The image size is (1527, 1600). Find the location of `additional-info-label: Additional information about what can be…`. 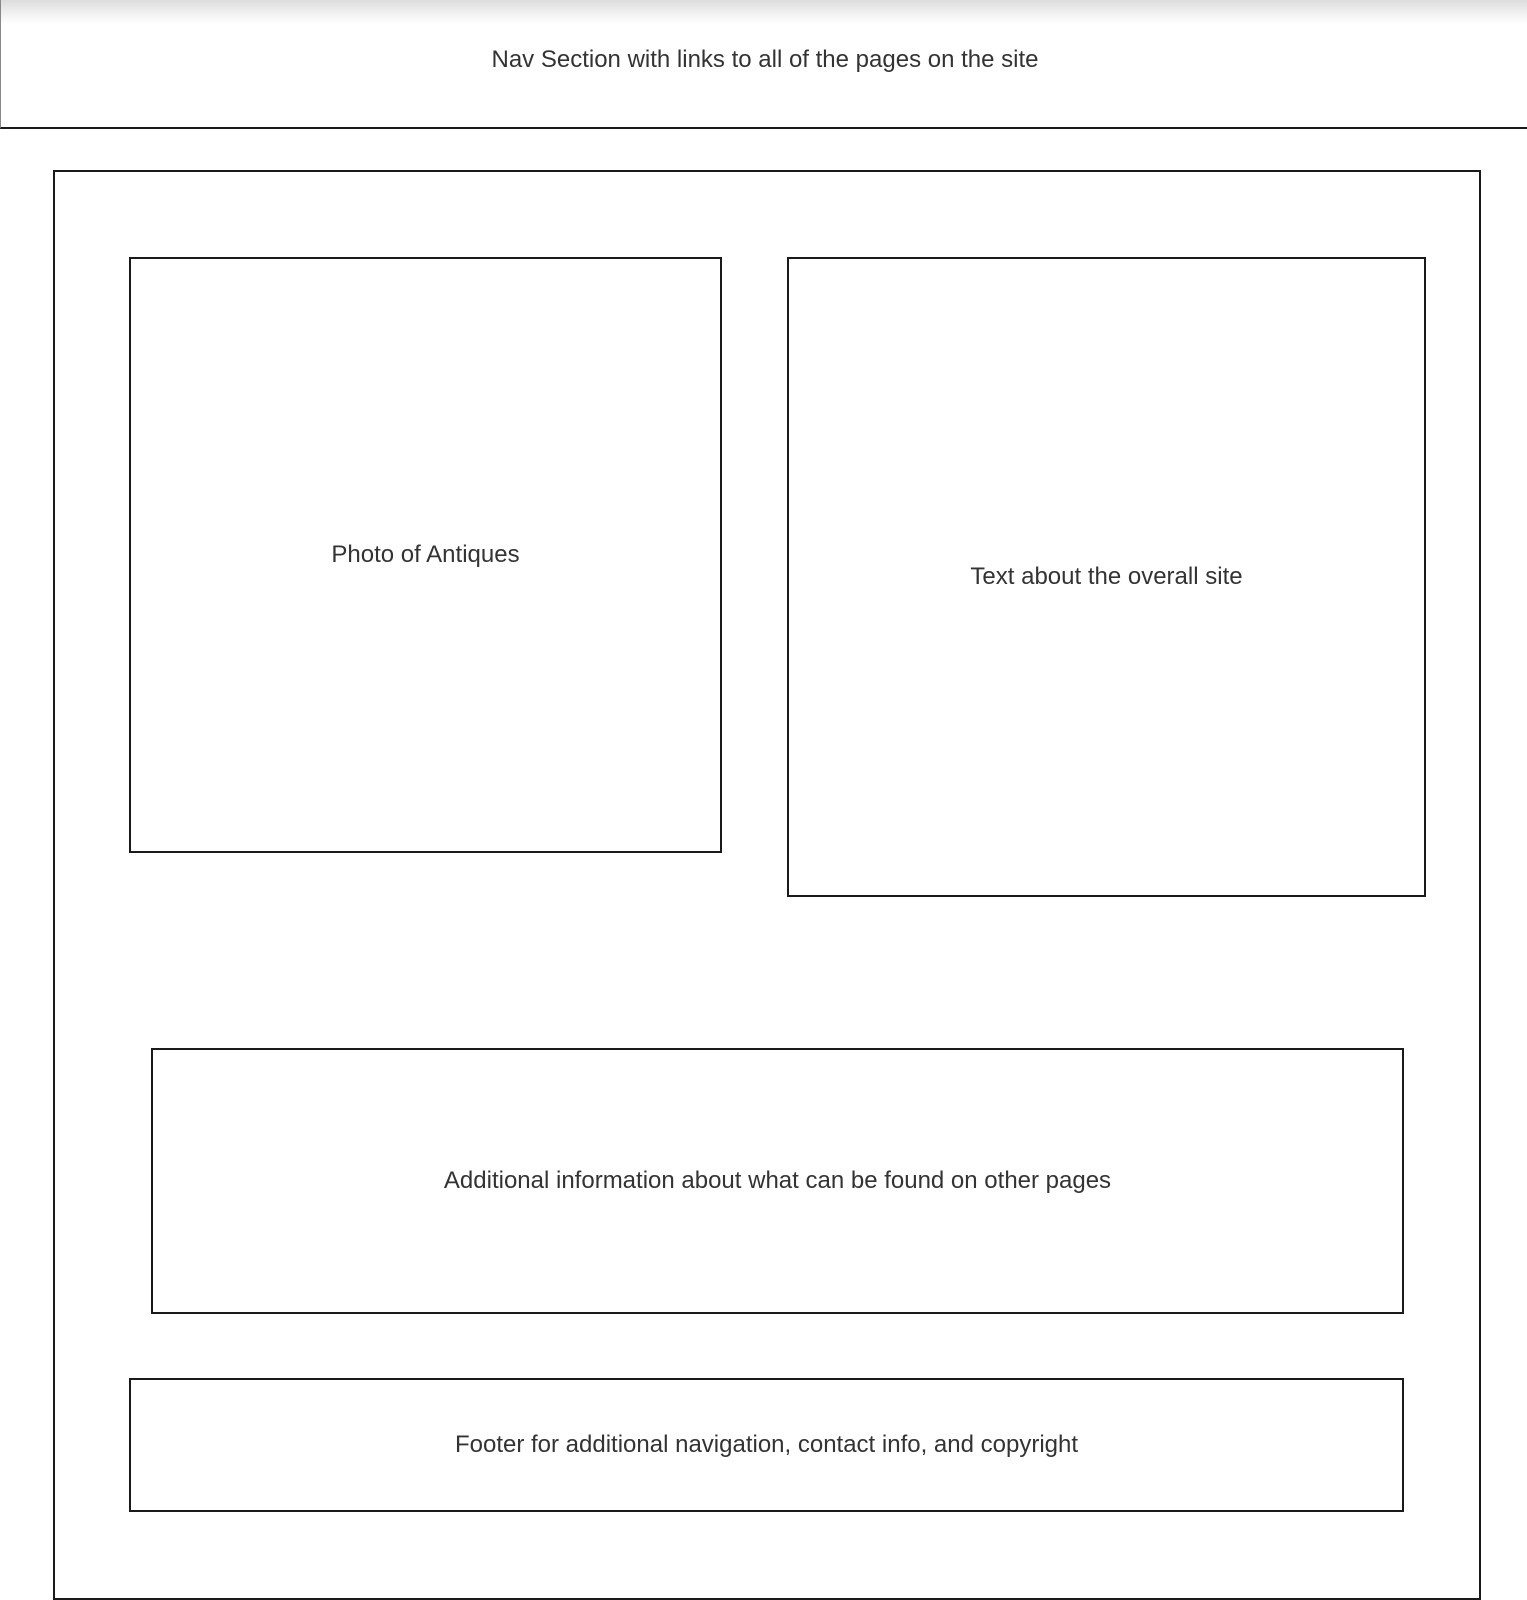

additional-info-label: Additional information about what can be… is located at coordinates (777, 1180).